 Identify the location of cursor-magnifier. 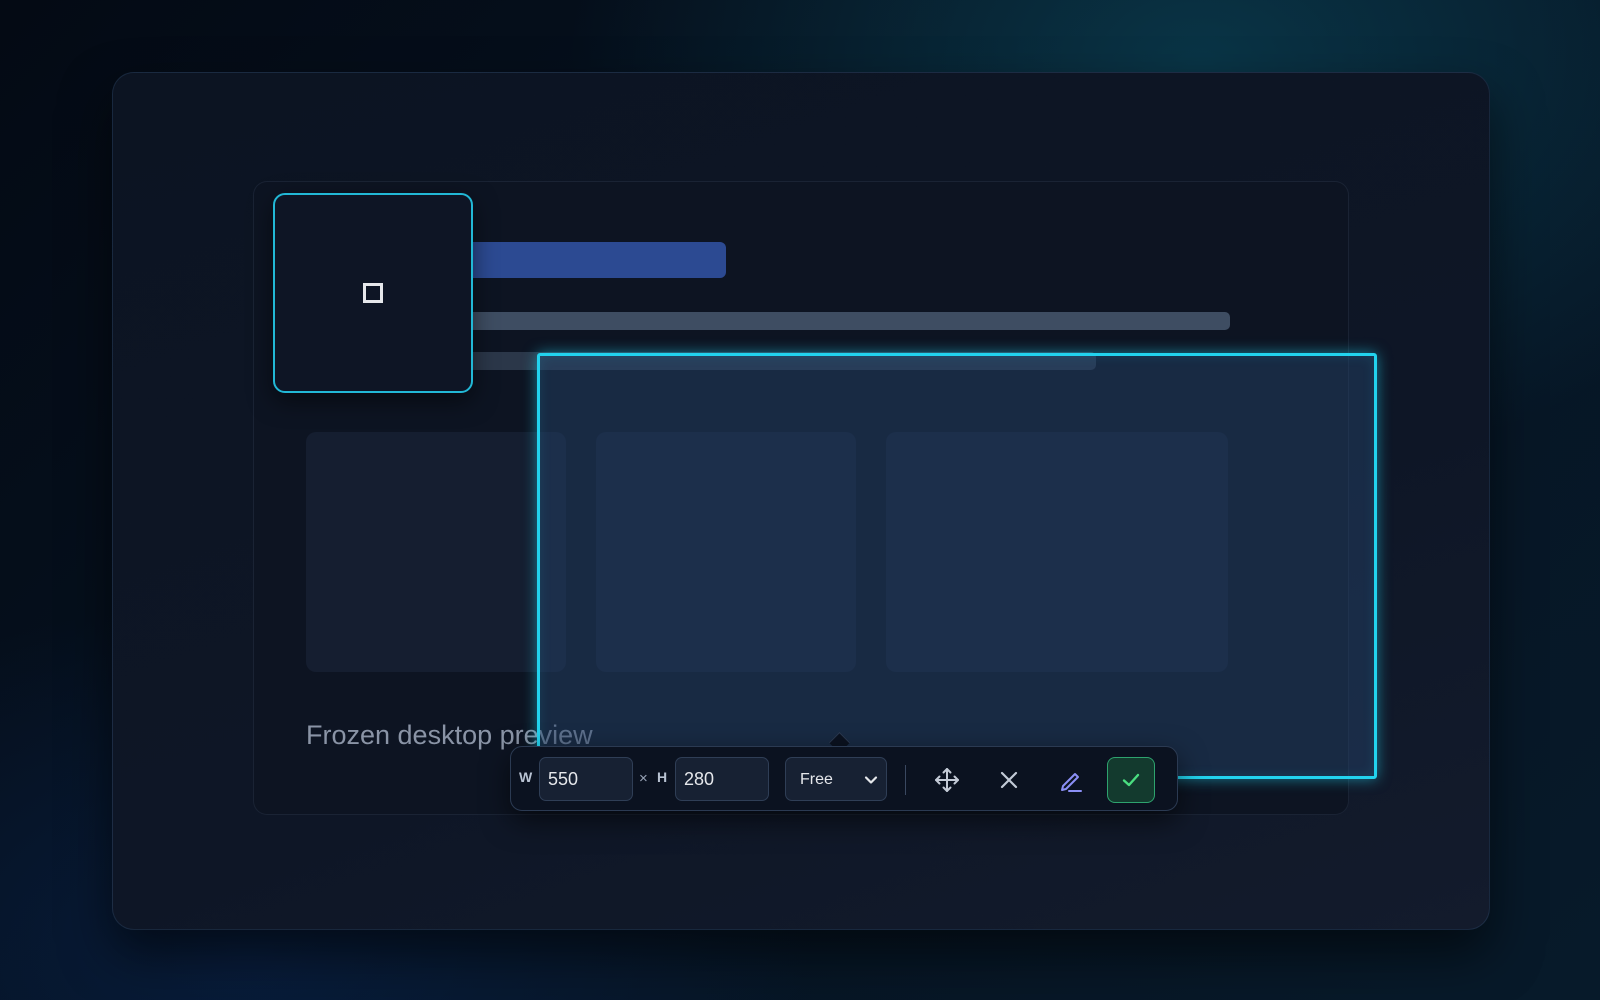
(373, 293).